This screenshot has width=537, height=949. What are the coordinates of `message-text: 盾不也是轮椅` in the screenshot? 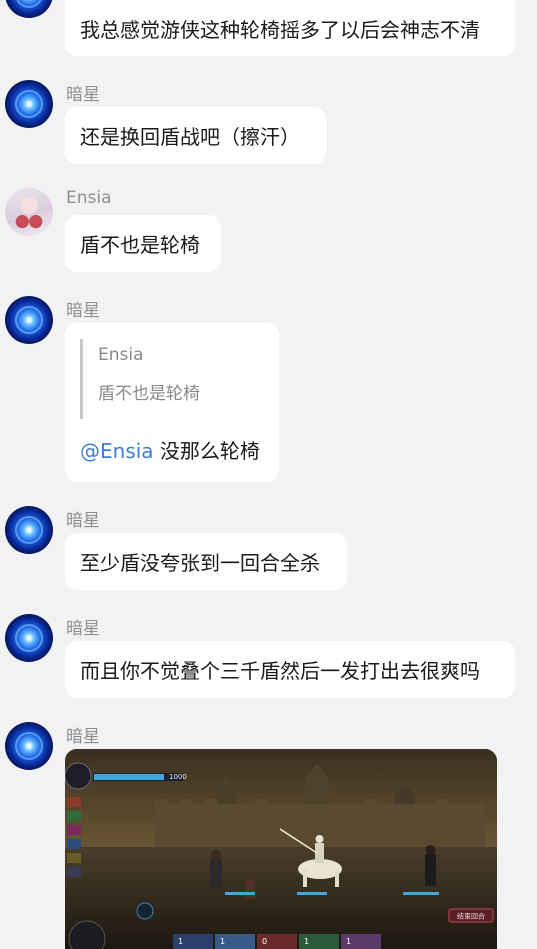 It's located at (140, 245).